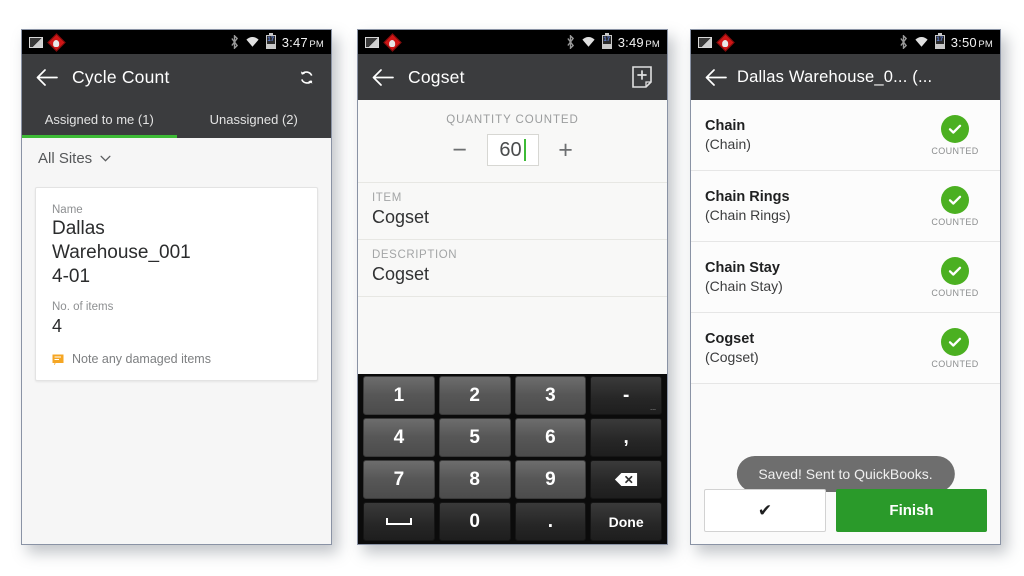  Describe the element at coordinates (566, 150) in the screenshot. I see `quantity-increment-button: +` at that location.